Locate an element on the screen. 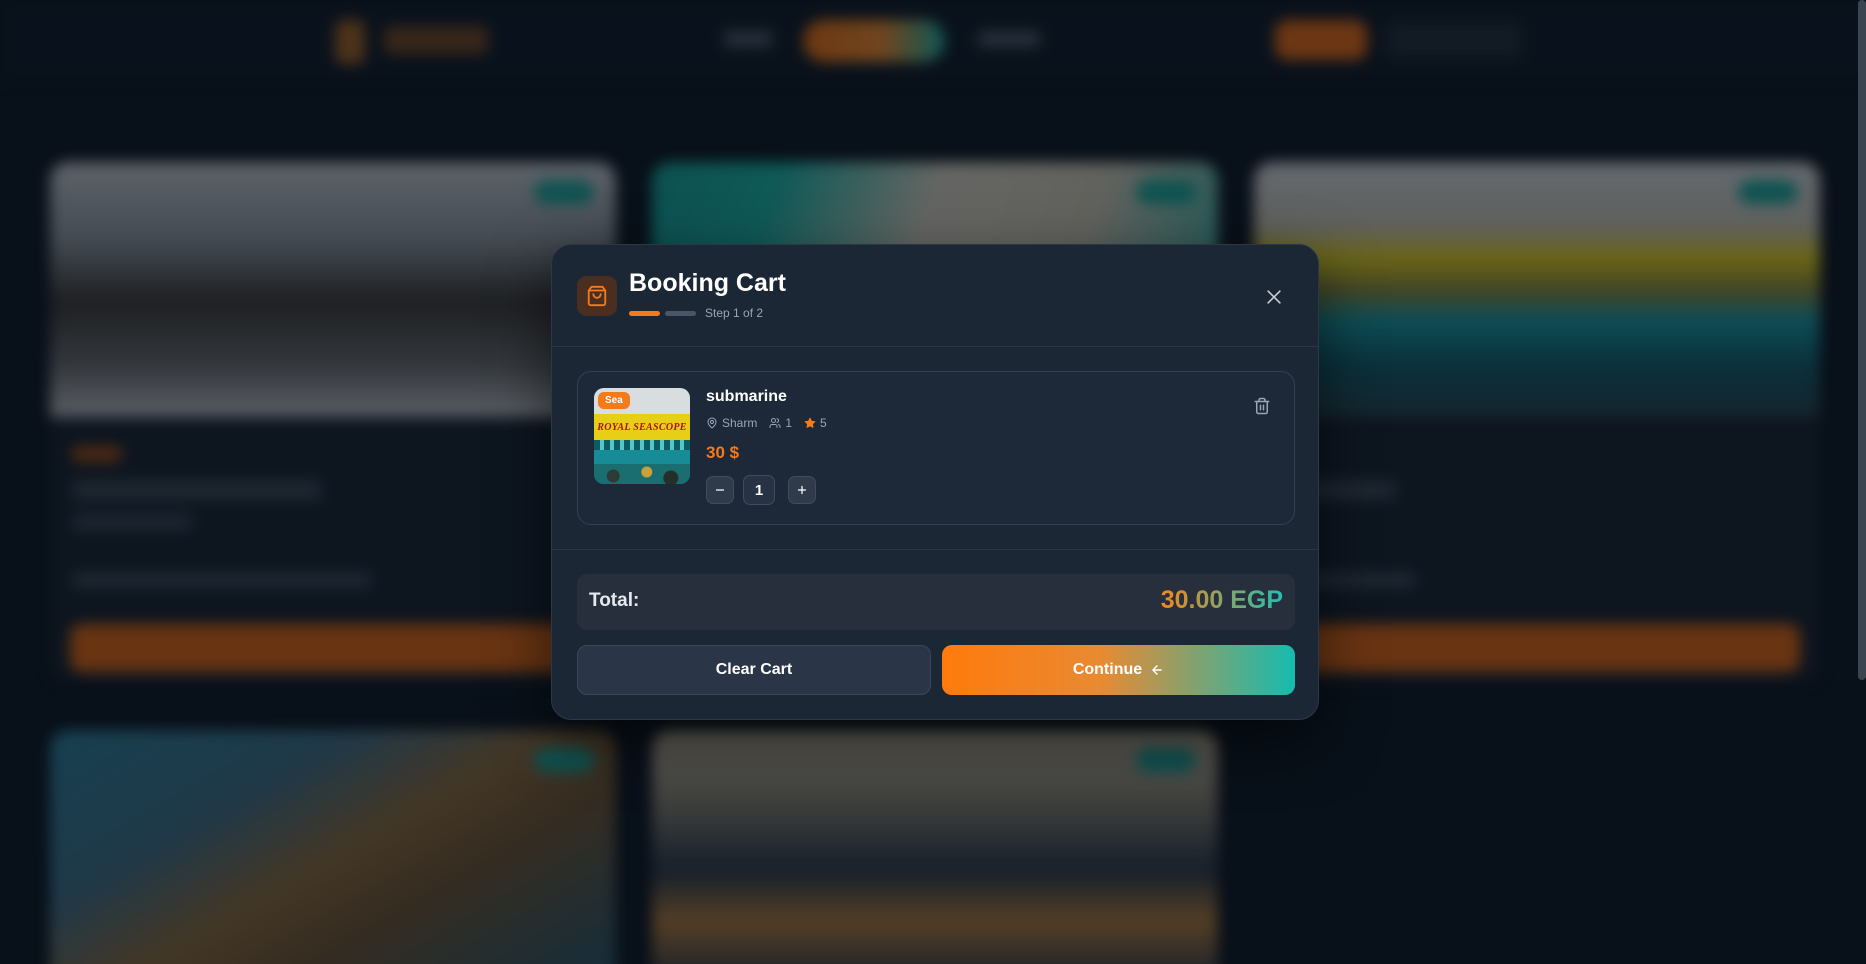 The image size is (1866, 964). cart-item-name: submarine is located at coordinates (746, 396).